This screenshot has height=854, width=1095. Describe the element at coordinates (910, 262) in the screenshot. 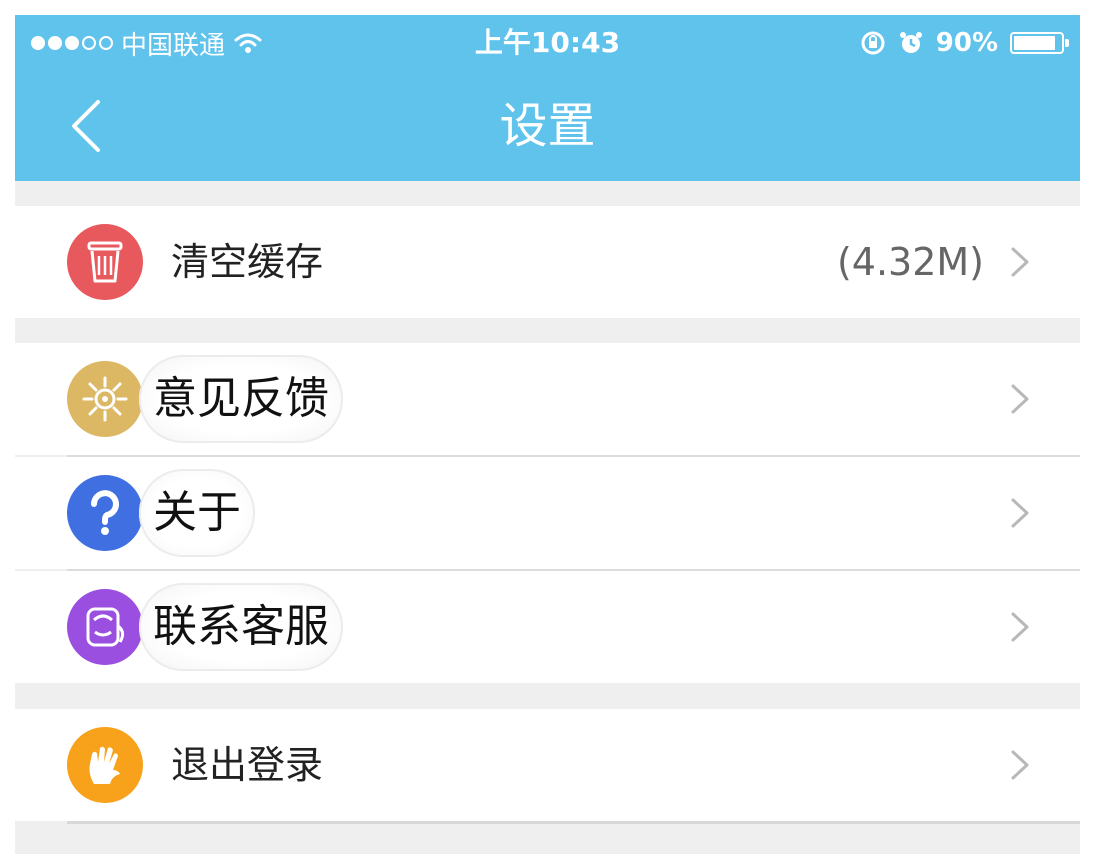

I see `cache-size: (4.32M)` at that location.